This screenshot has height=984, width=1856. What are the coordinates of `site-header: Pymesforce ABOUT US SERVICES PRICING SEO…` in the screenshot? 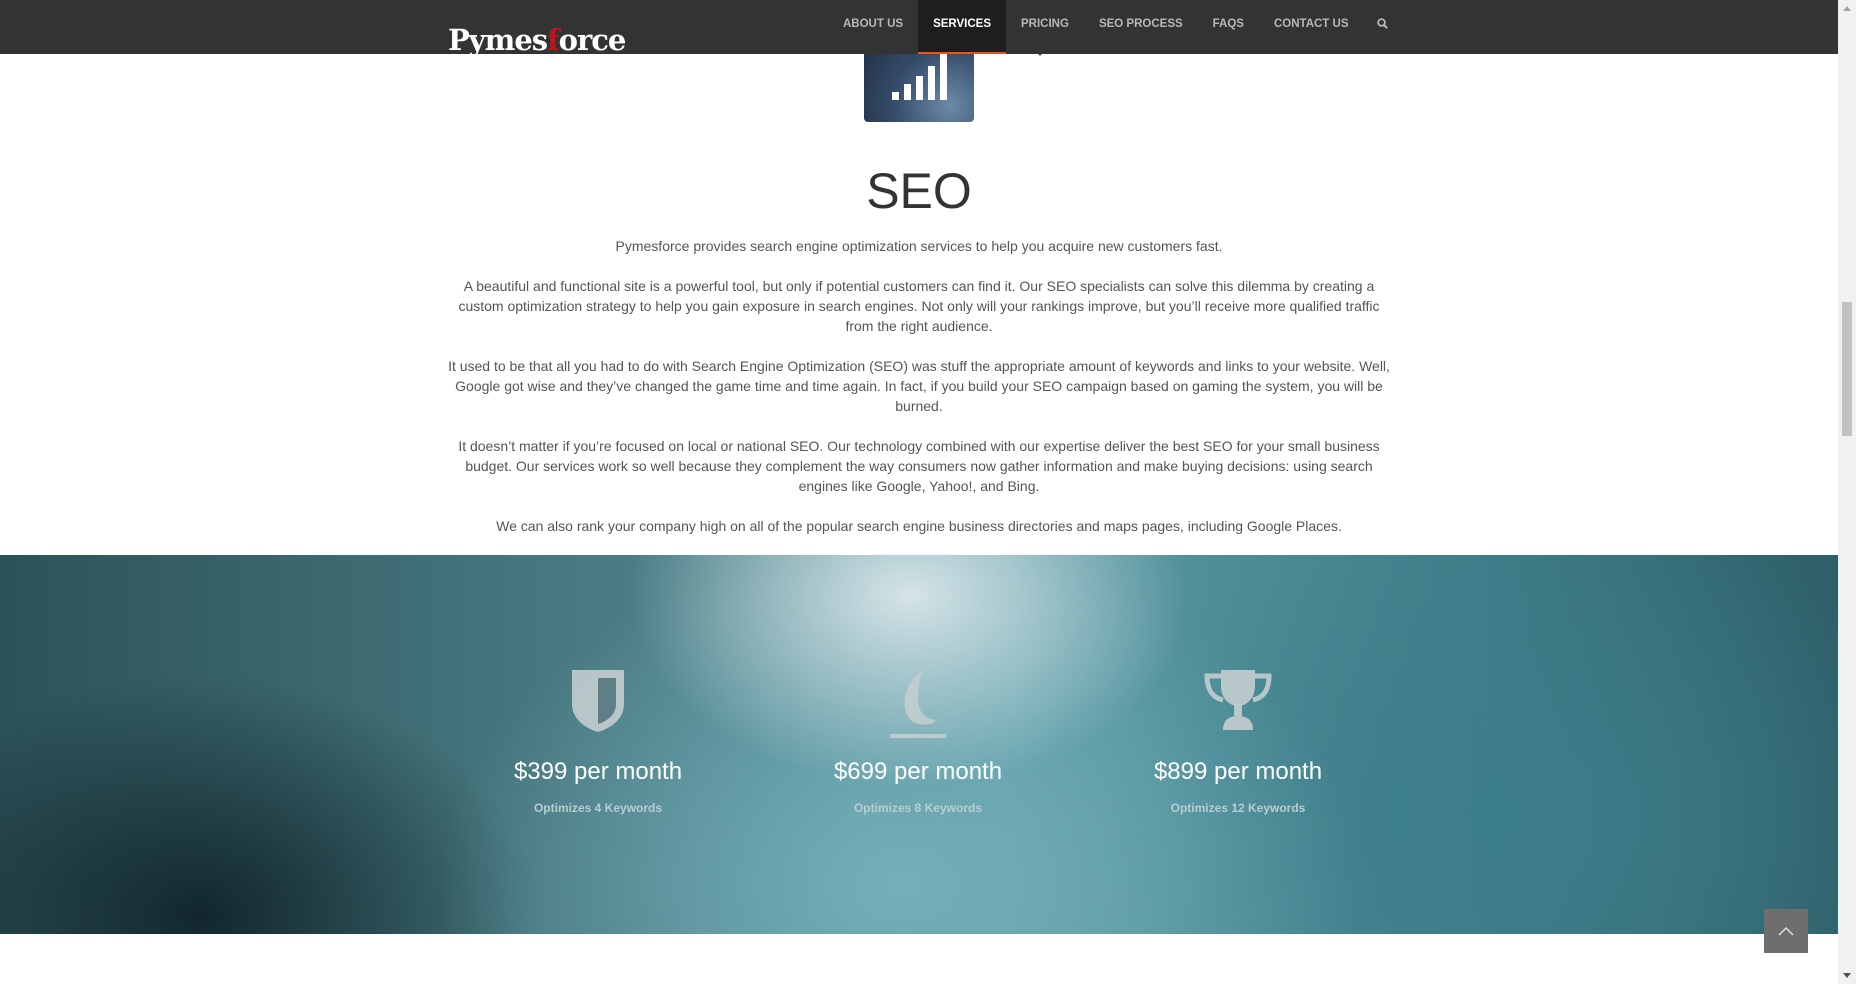 It's located at (919, 28).